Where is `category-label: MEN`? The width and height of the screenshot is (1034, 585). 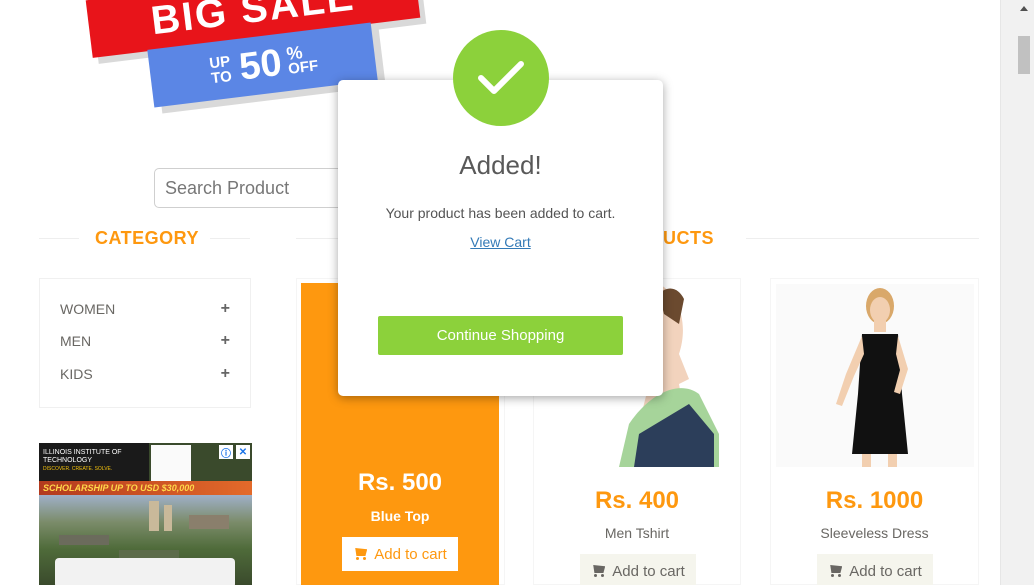
category-label: MEN is located at coordinates (76, 341).